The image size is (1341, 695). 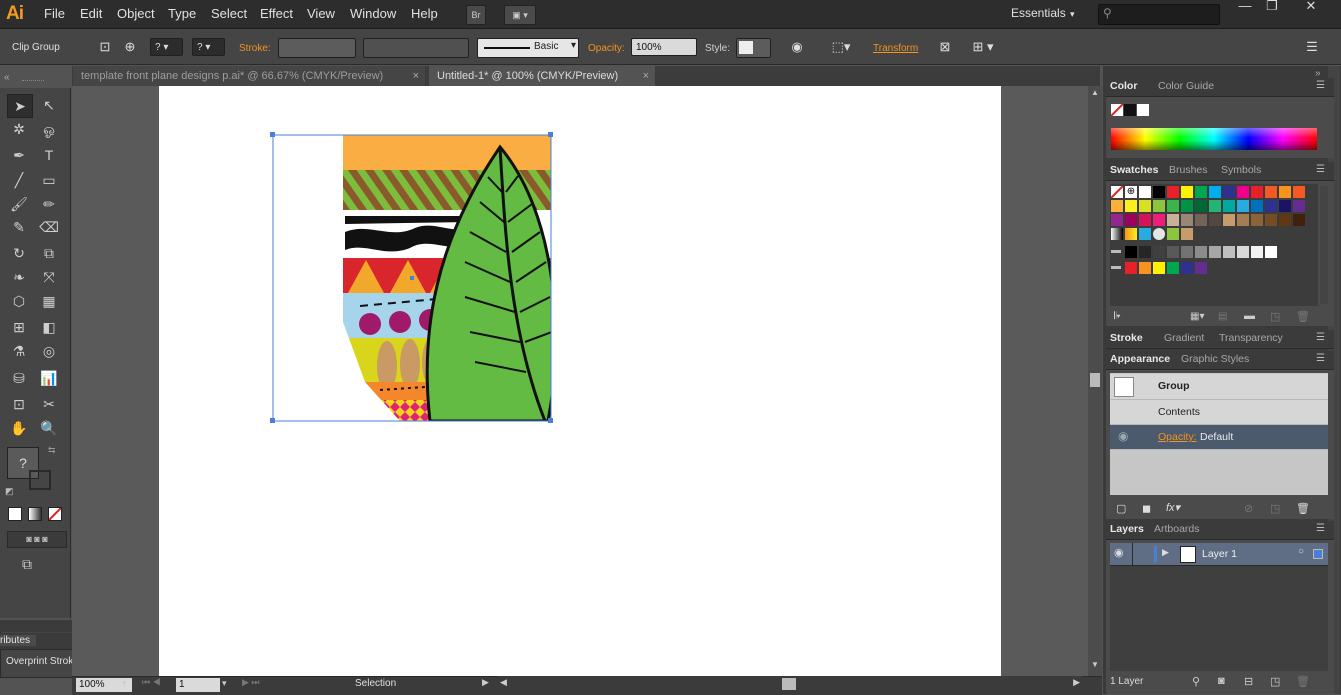 I want to click on slice-tool-icon: ✂, so click(x=49, y=404).